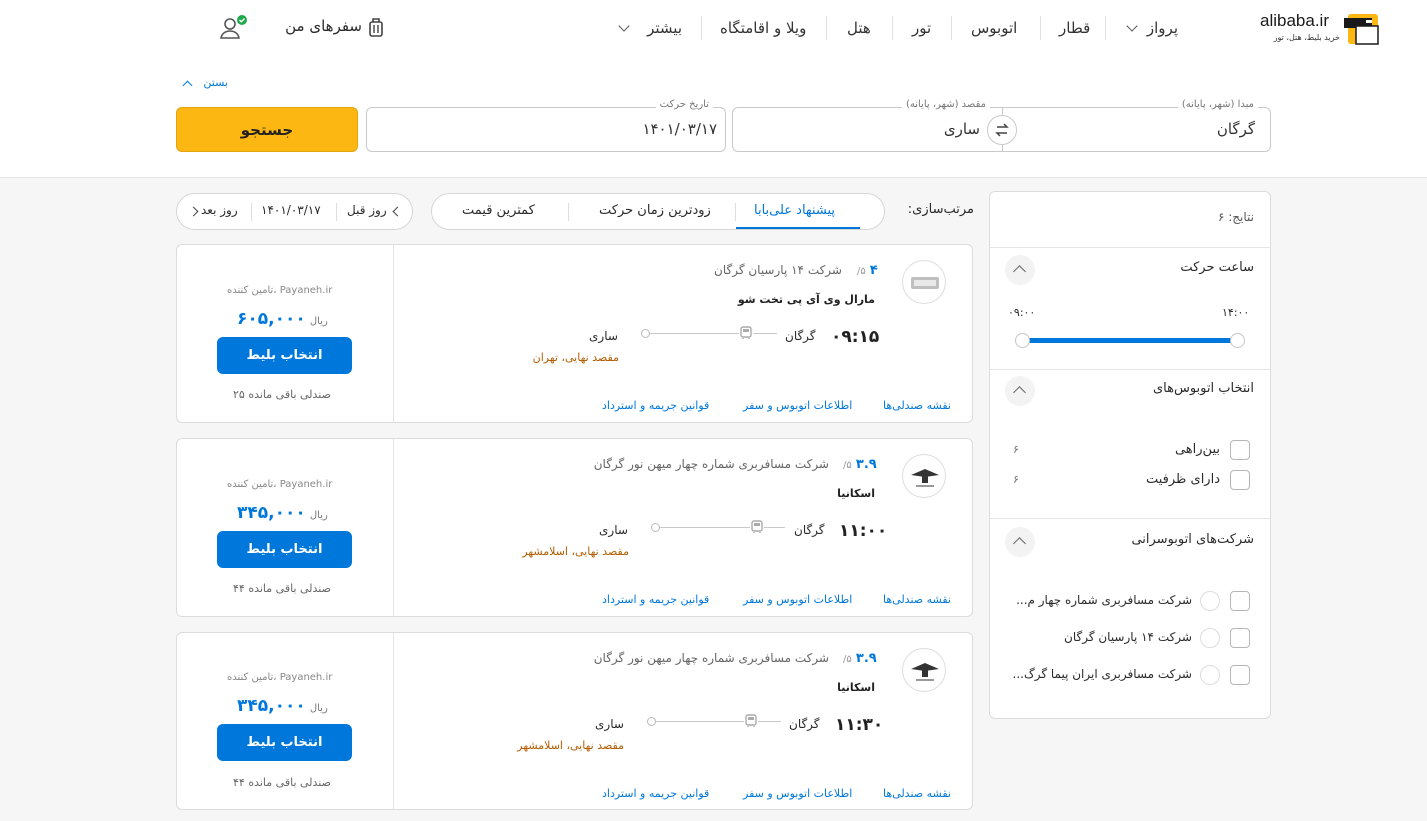 The width and height of the screenshot is (1427, 821). What do you see at coordinates (859, 28) in the screenshot?
I see `nav-hotel: هتل` at bounding box center [859, 28].